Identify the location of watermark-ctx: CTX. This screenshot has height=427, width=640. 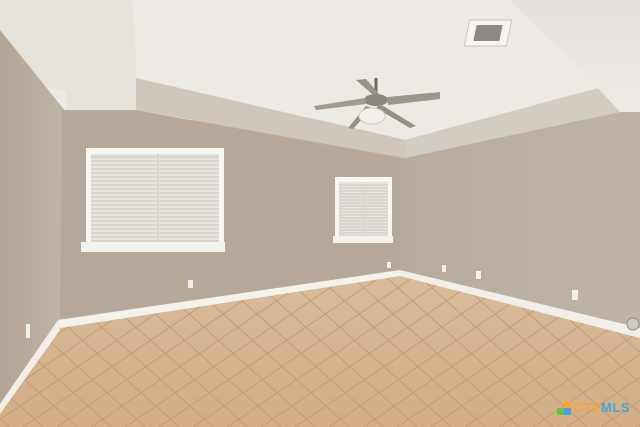
(587, 407).